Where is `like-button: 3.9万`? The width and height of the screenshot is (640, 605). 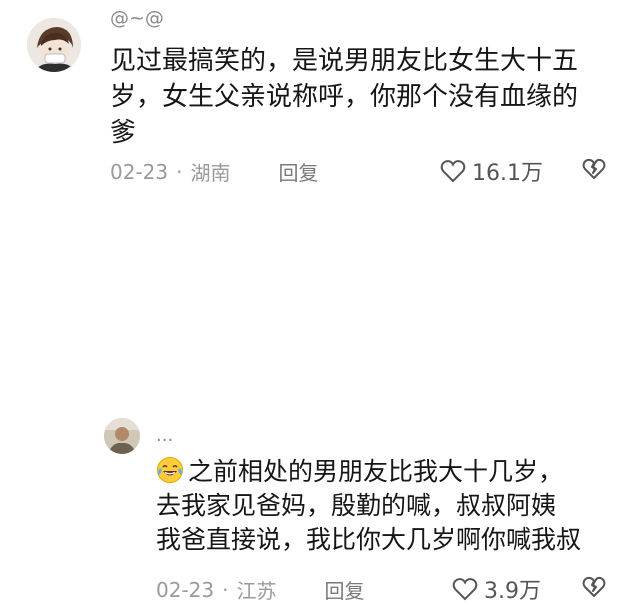 like-button: 3.9万 is located at coordinates (496, 589).